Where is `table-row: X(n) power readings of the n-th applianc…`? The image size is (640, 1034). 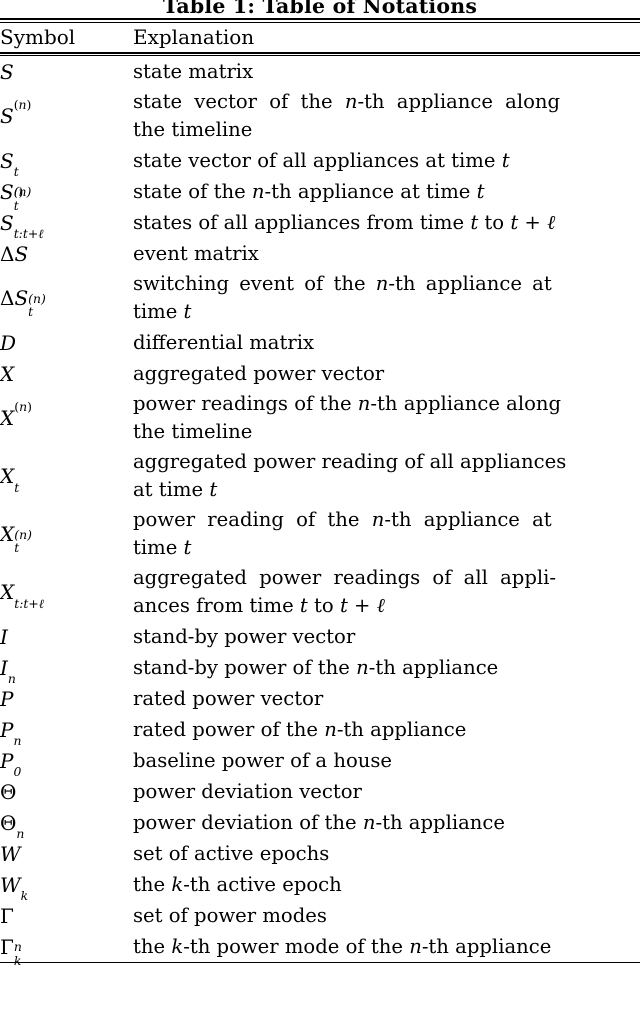
table-row: X(n) power readings of the n-th applianc… is located at coordinates (320, 418).